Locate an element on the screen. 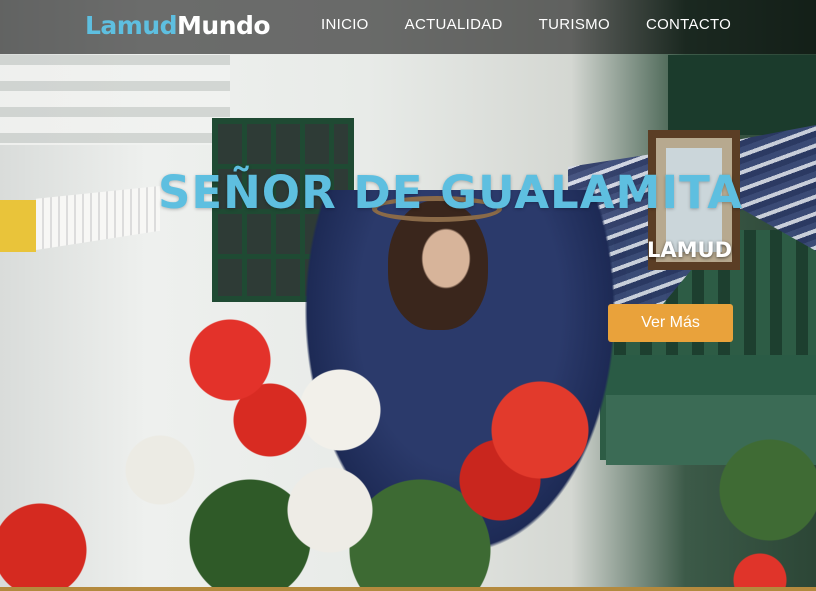 The image size is (816, 591). roof-eaves is located at coordinates (115, 100).